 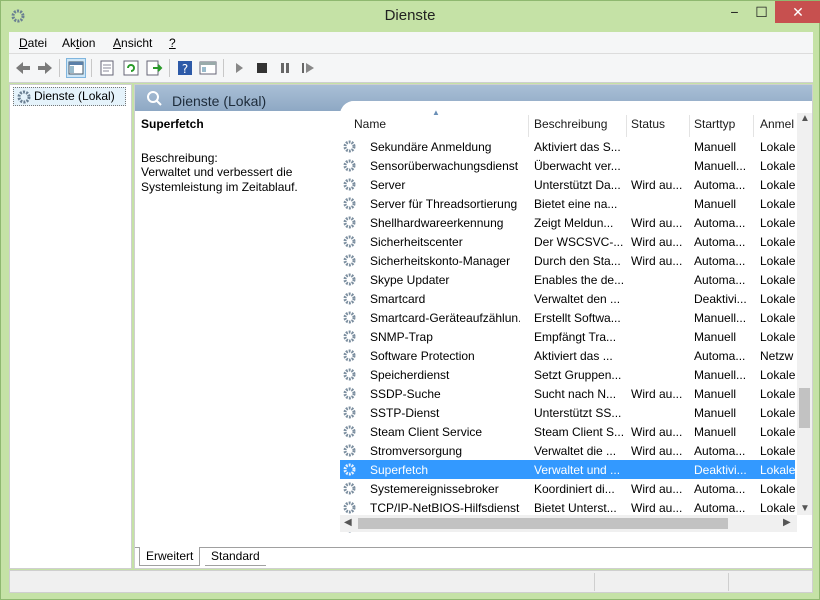 I want to click on column-header-status: Status, so click(x=648, y=124).